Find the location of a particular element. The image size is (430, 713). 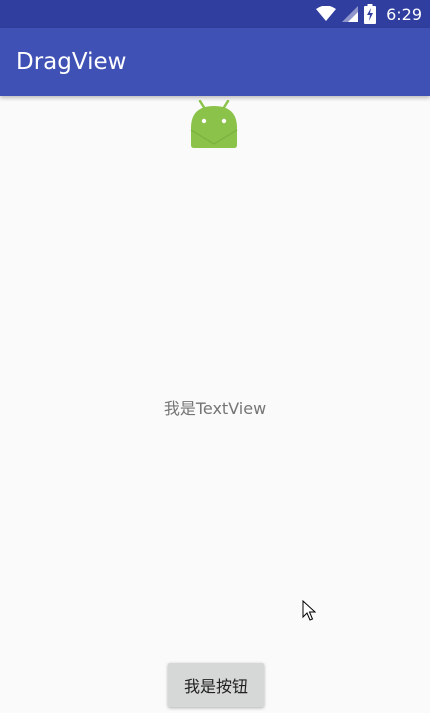

status-icons: 6:29 is located at coordinates (369, 14).